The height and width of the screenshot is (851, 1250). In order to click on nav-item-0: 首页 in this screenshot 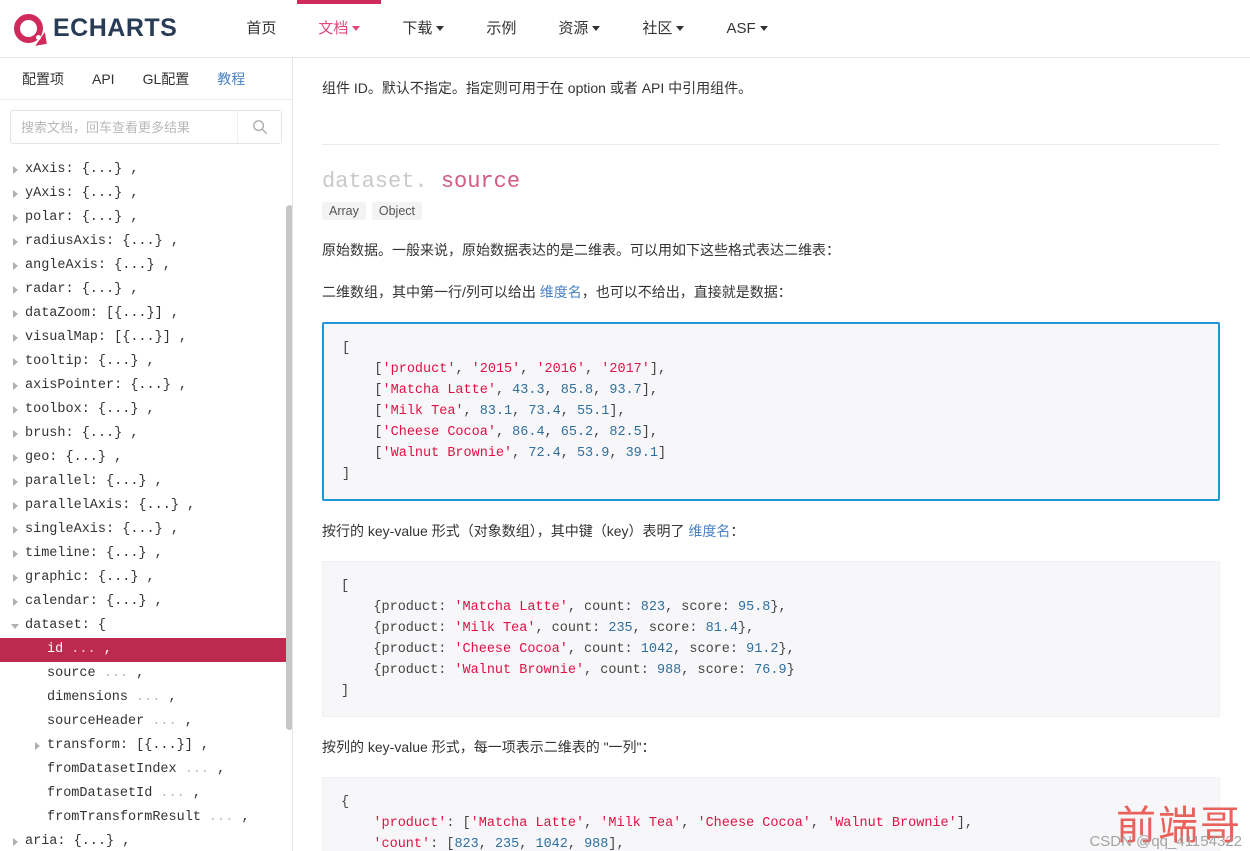, I will do `click(261, 29)`.